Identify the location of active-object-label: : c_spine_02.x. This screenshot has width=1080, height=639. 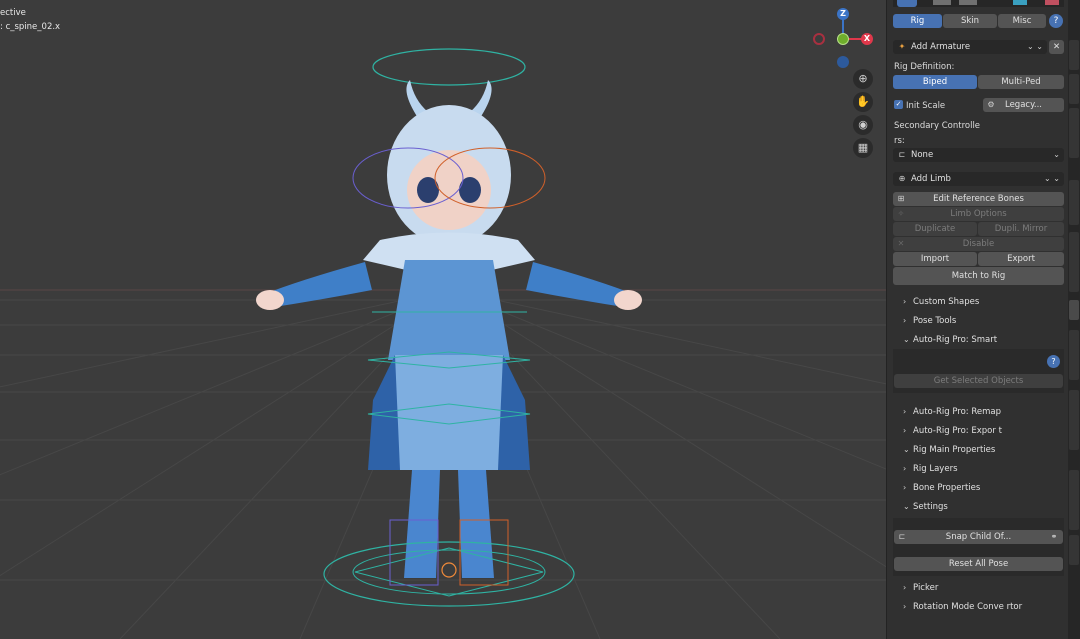
(30, 27).